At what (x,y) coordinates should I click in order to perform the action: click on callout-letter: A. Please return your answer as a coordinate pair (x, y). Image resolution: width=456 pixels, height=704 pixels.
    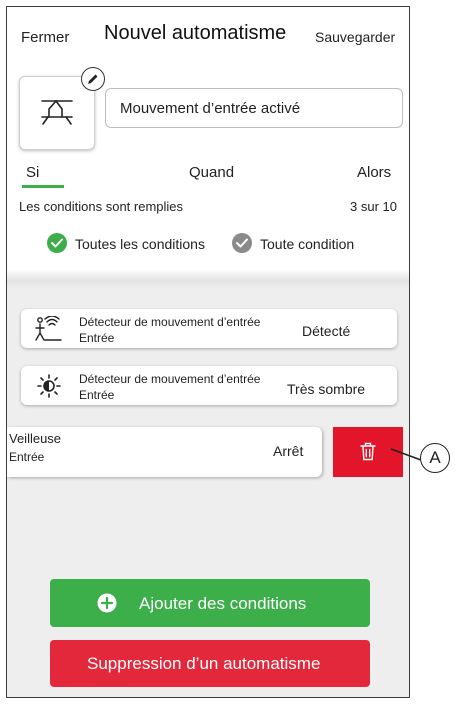
    Looking at the image, I should click on (435, 457).